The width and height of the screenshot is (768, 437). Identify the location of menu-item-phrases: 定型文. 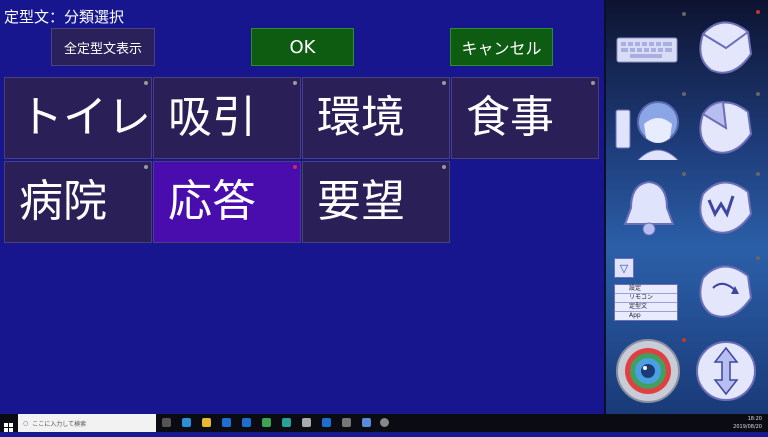
(646, 307).